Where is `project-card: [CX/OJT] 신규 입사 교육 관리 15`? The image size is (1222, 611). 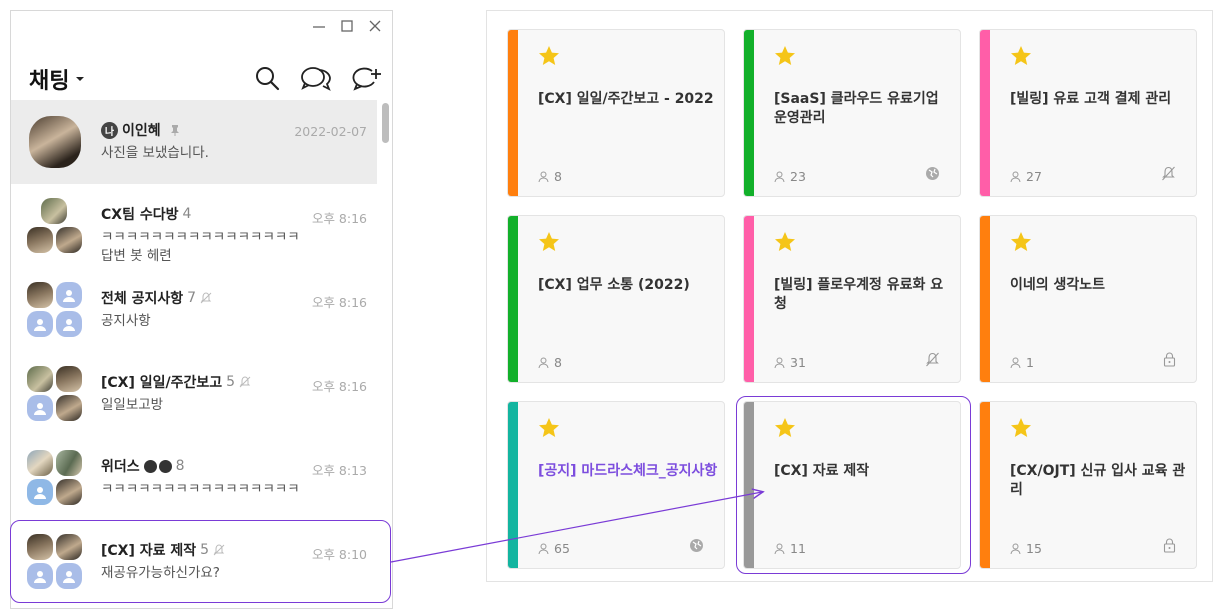 project-card: [CX/OJT] 신규 입사 교육 관리 15 is located at coordinates (1088, 485).